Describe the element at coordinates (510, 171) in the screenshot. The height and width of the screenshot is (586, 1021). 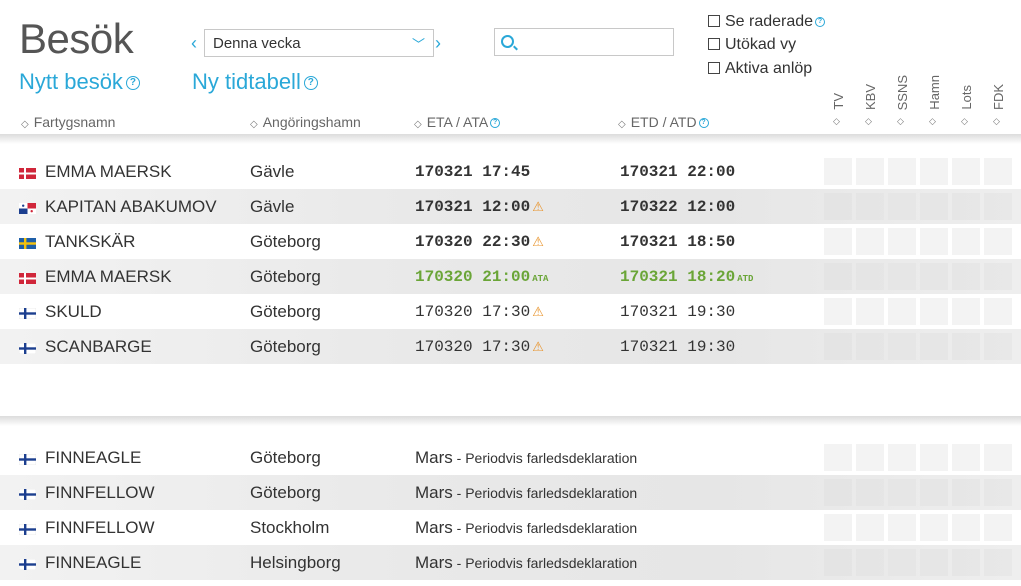
I see `table-row: EMMA MAERSK Gävle 170321 17:45 170321 22:00` at that location.